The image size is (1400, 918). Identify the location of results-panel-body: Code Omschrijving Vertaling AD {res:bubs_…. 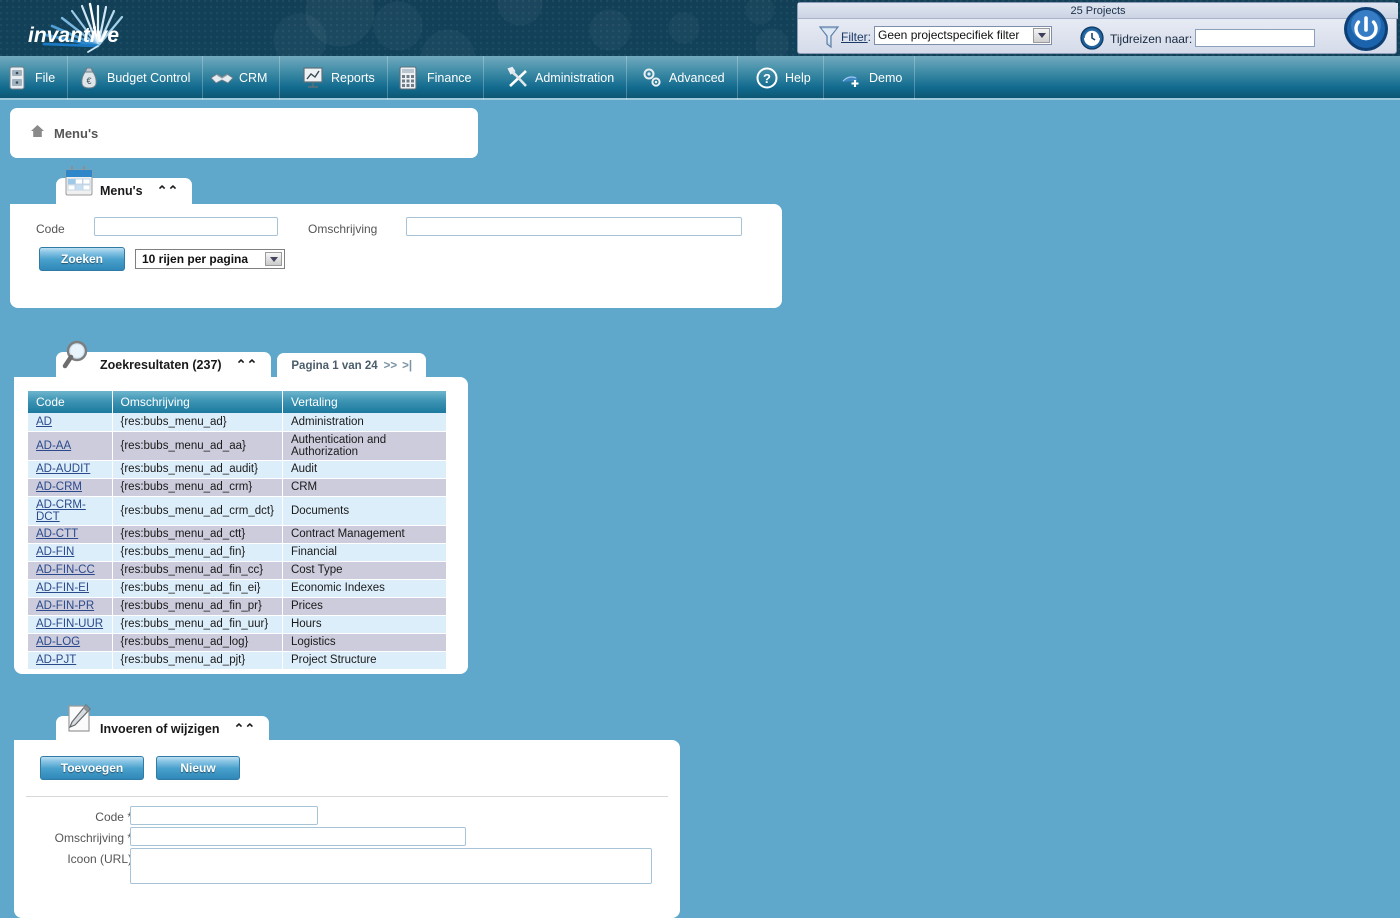
(241, 525).